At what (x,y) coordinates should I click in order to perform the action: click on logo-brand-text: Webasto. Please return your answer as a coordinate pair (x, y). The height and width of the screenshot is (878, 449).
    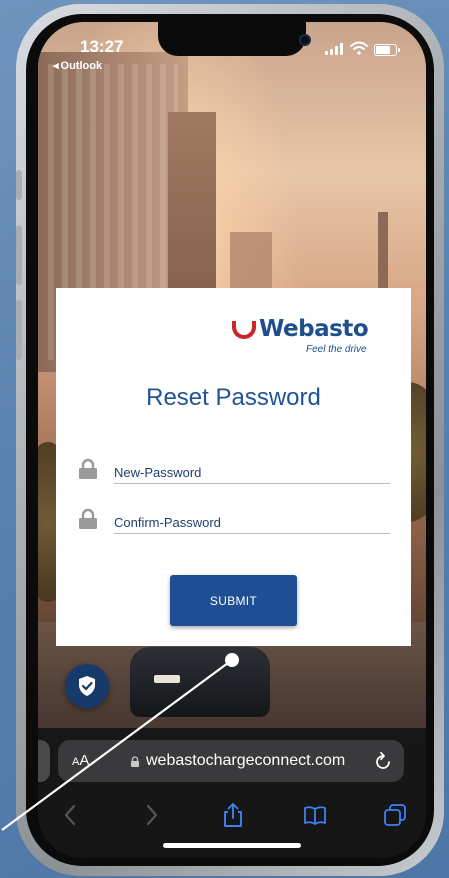
    Looking at the image, I should click on (314, 329).